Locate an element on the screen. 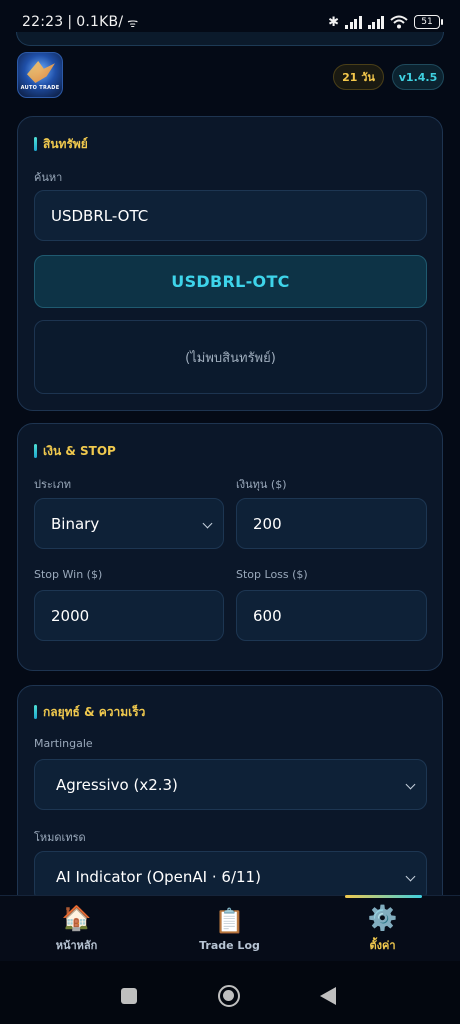  nav-trade-log: 📋 Trade Log is located at coordinates (229, 929).